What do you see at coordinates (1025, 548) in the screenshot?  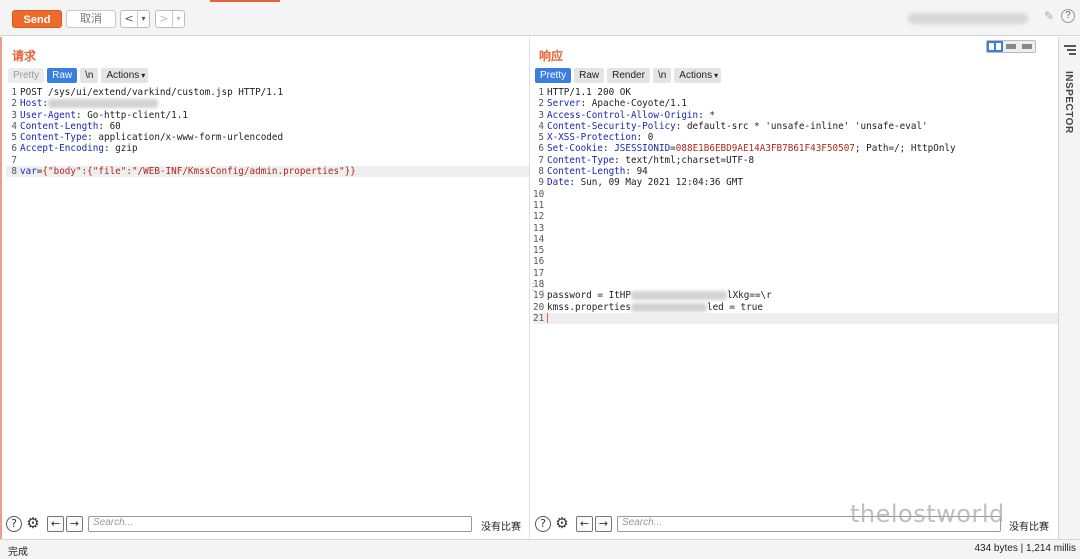 I see `response-size-timing: 434 bytes | 1,214 millis` at bounding box center [1025, 548].